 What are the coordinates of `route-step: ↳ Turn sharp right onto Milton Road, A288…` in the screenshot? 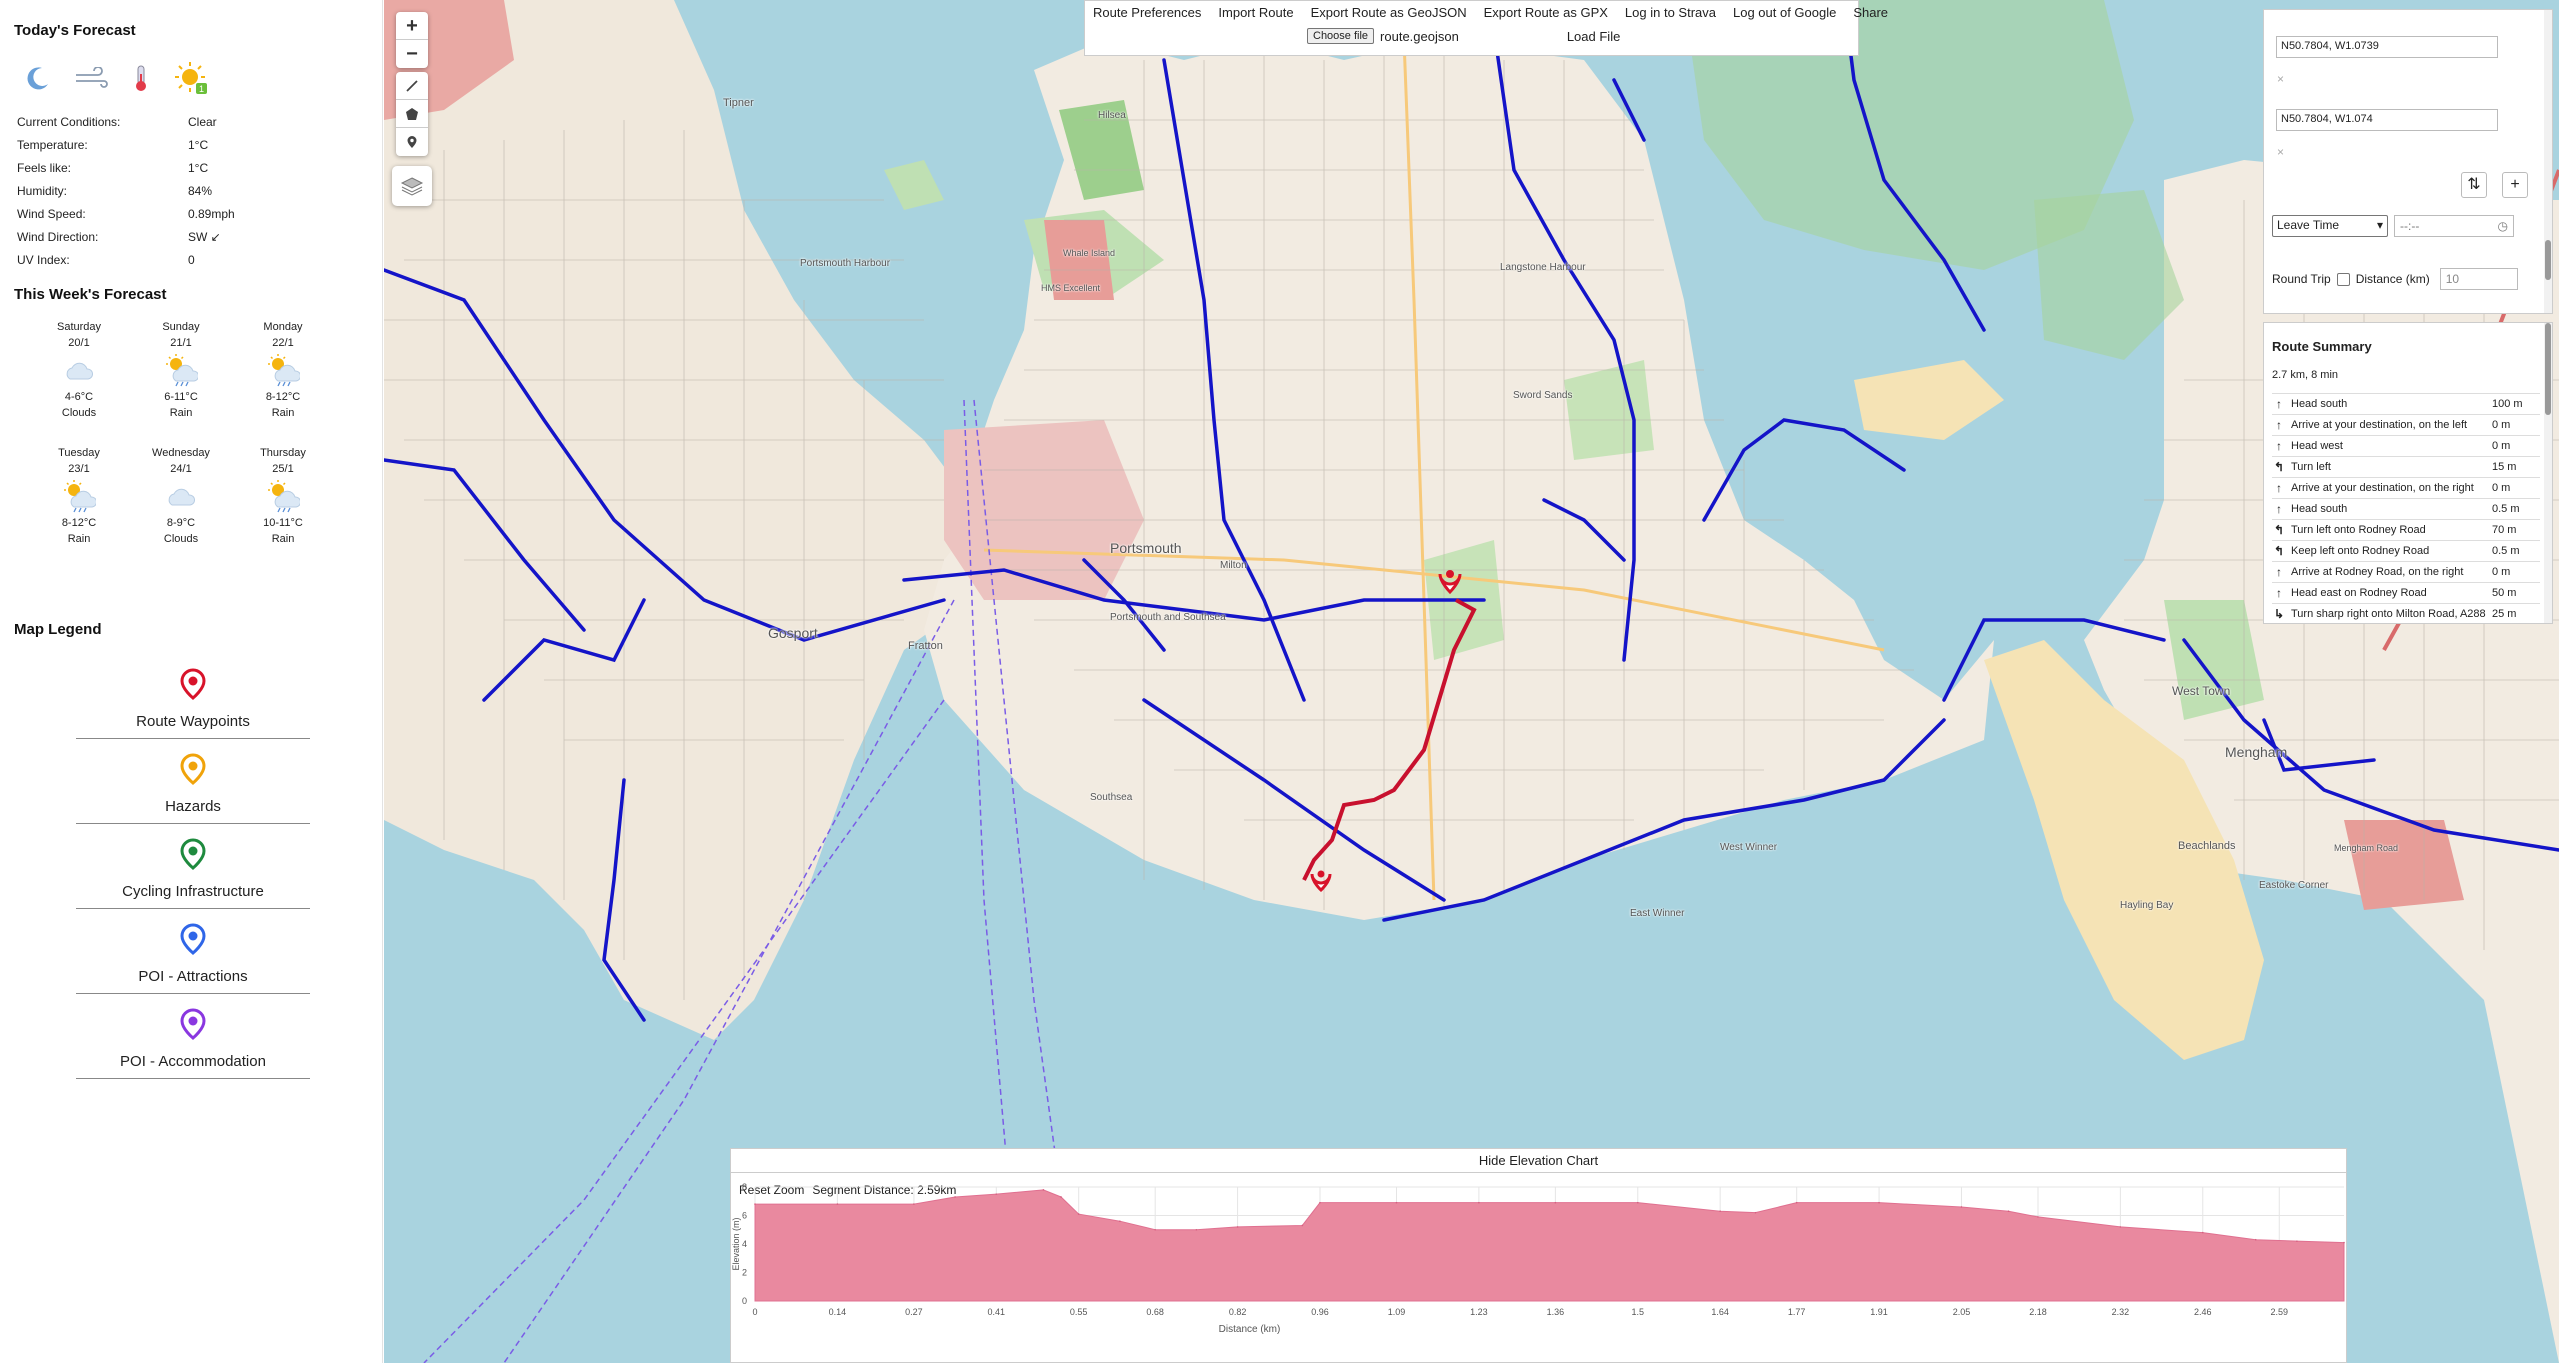 It's located at (2406, 613).